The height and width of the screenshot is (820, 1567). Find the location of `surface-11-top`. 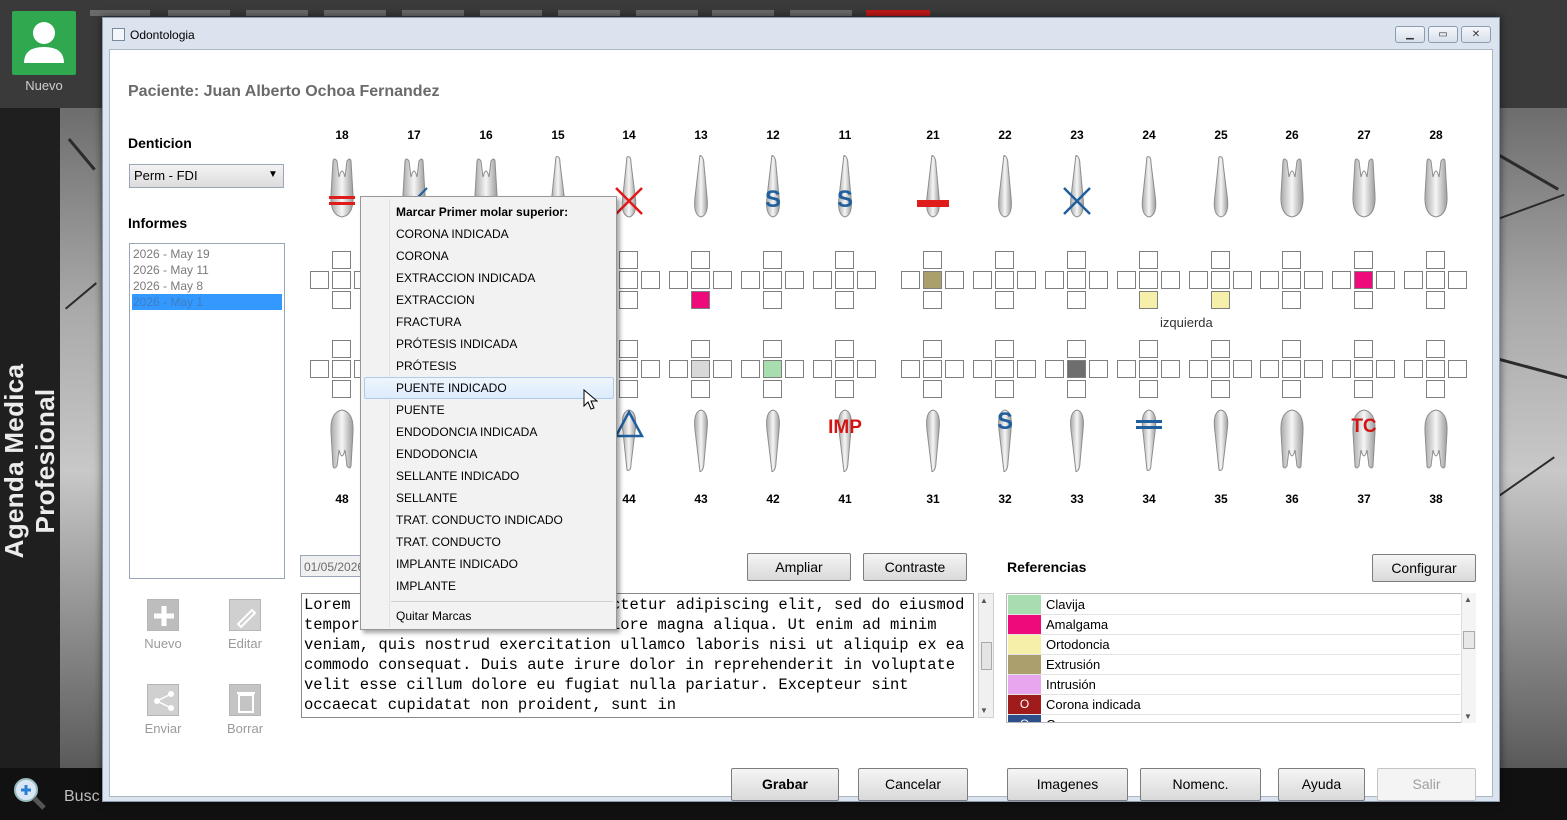

surface-11-top is located at coordinates (844, 260).